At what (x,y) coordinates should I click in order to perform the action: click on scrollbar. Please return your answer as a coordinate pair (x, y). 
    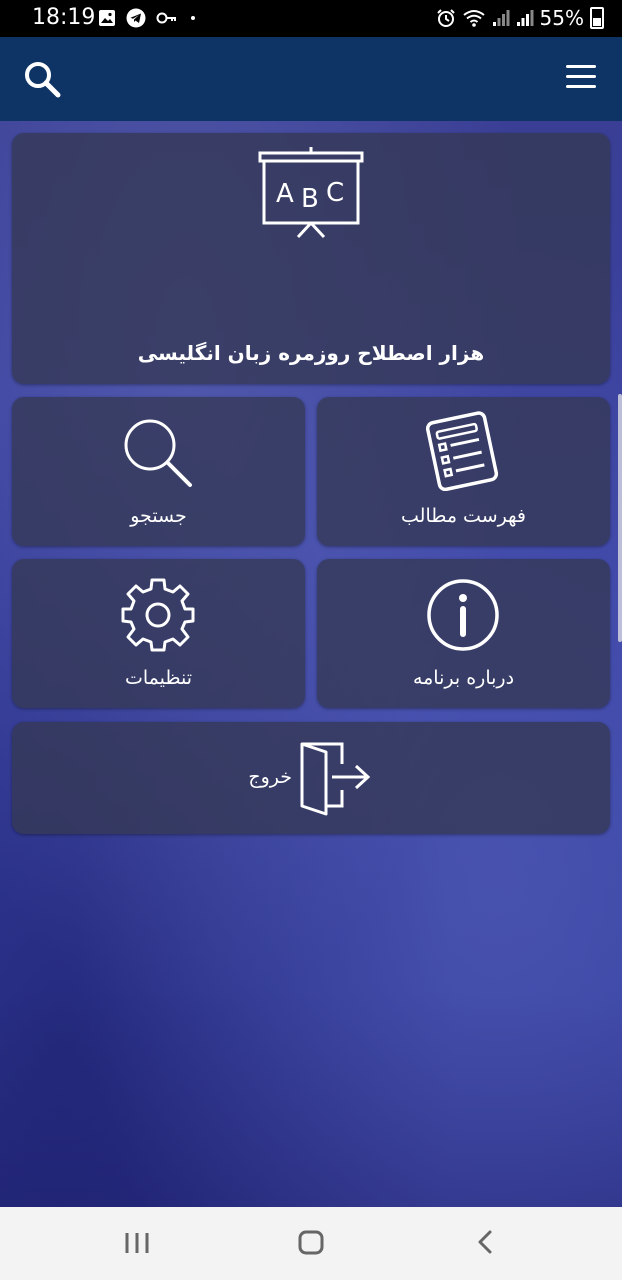
    Looking at the image, I should click on (620, 518).